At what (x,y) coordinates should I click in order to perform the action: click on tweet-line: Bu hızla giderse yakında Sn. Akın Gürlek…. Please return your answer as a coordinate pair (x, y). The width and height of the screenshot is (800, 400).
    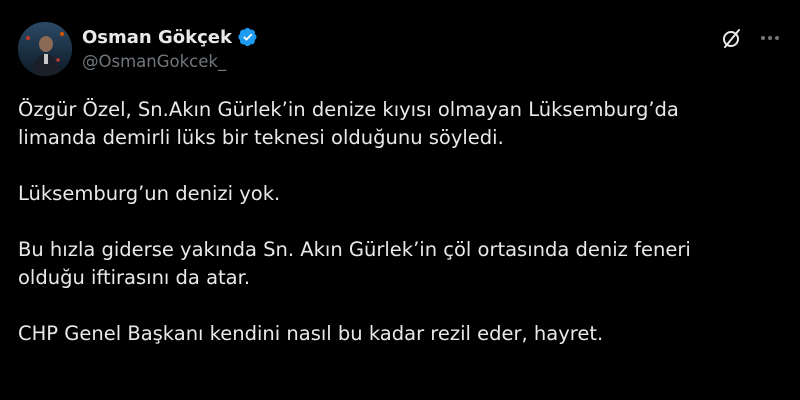
    Looking at the image, I should click on (354, 249).